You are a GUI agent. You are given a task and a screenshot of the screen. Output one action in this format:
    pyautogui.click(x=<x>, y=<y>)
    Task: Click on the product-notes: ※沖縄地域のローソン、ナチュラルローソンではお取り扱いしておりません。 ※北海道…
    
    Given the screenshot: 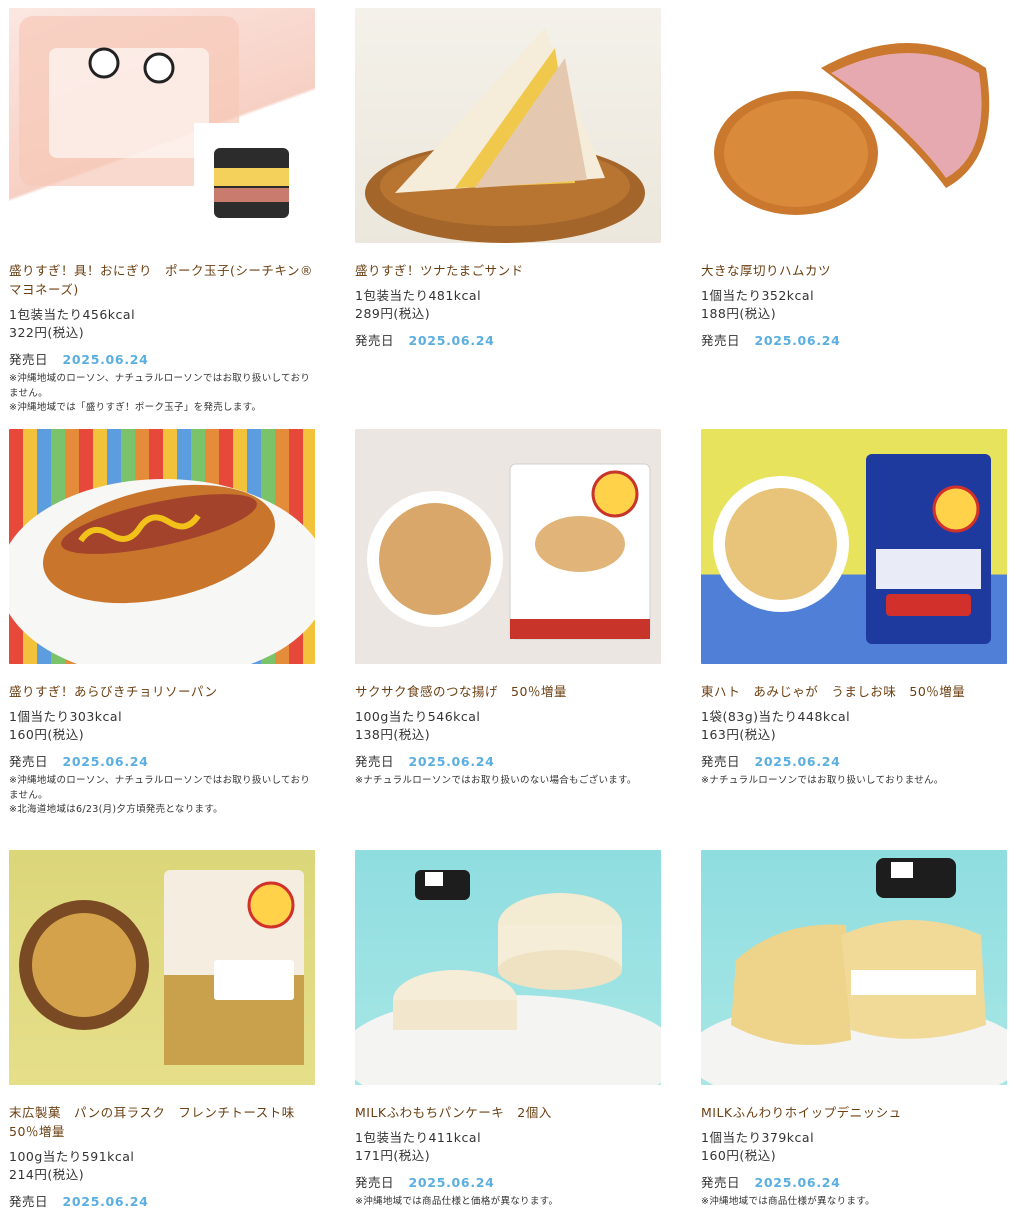 What is the action you would take?
    pyautogui.click(x=162, y=796)
    